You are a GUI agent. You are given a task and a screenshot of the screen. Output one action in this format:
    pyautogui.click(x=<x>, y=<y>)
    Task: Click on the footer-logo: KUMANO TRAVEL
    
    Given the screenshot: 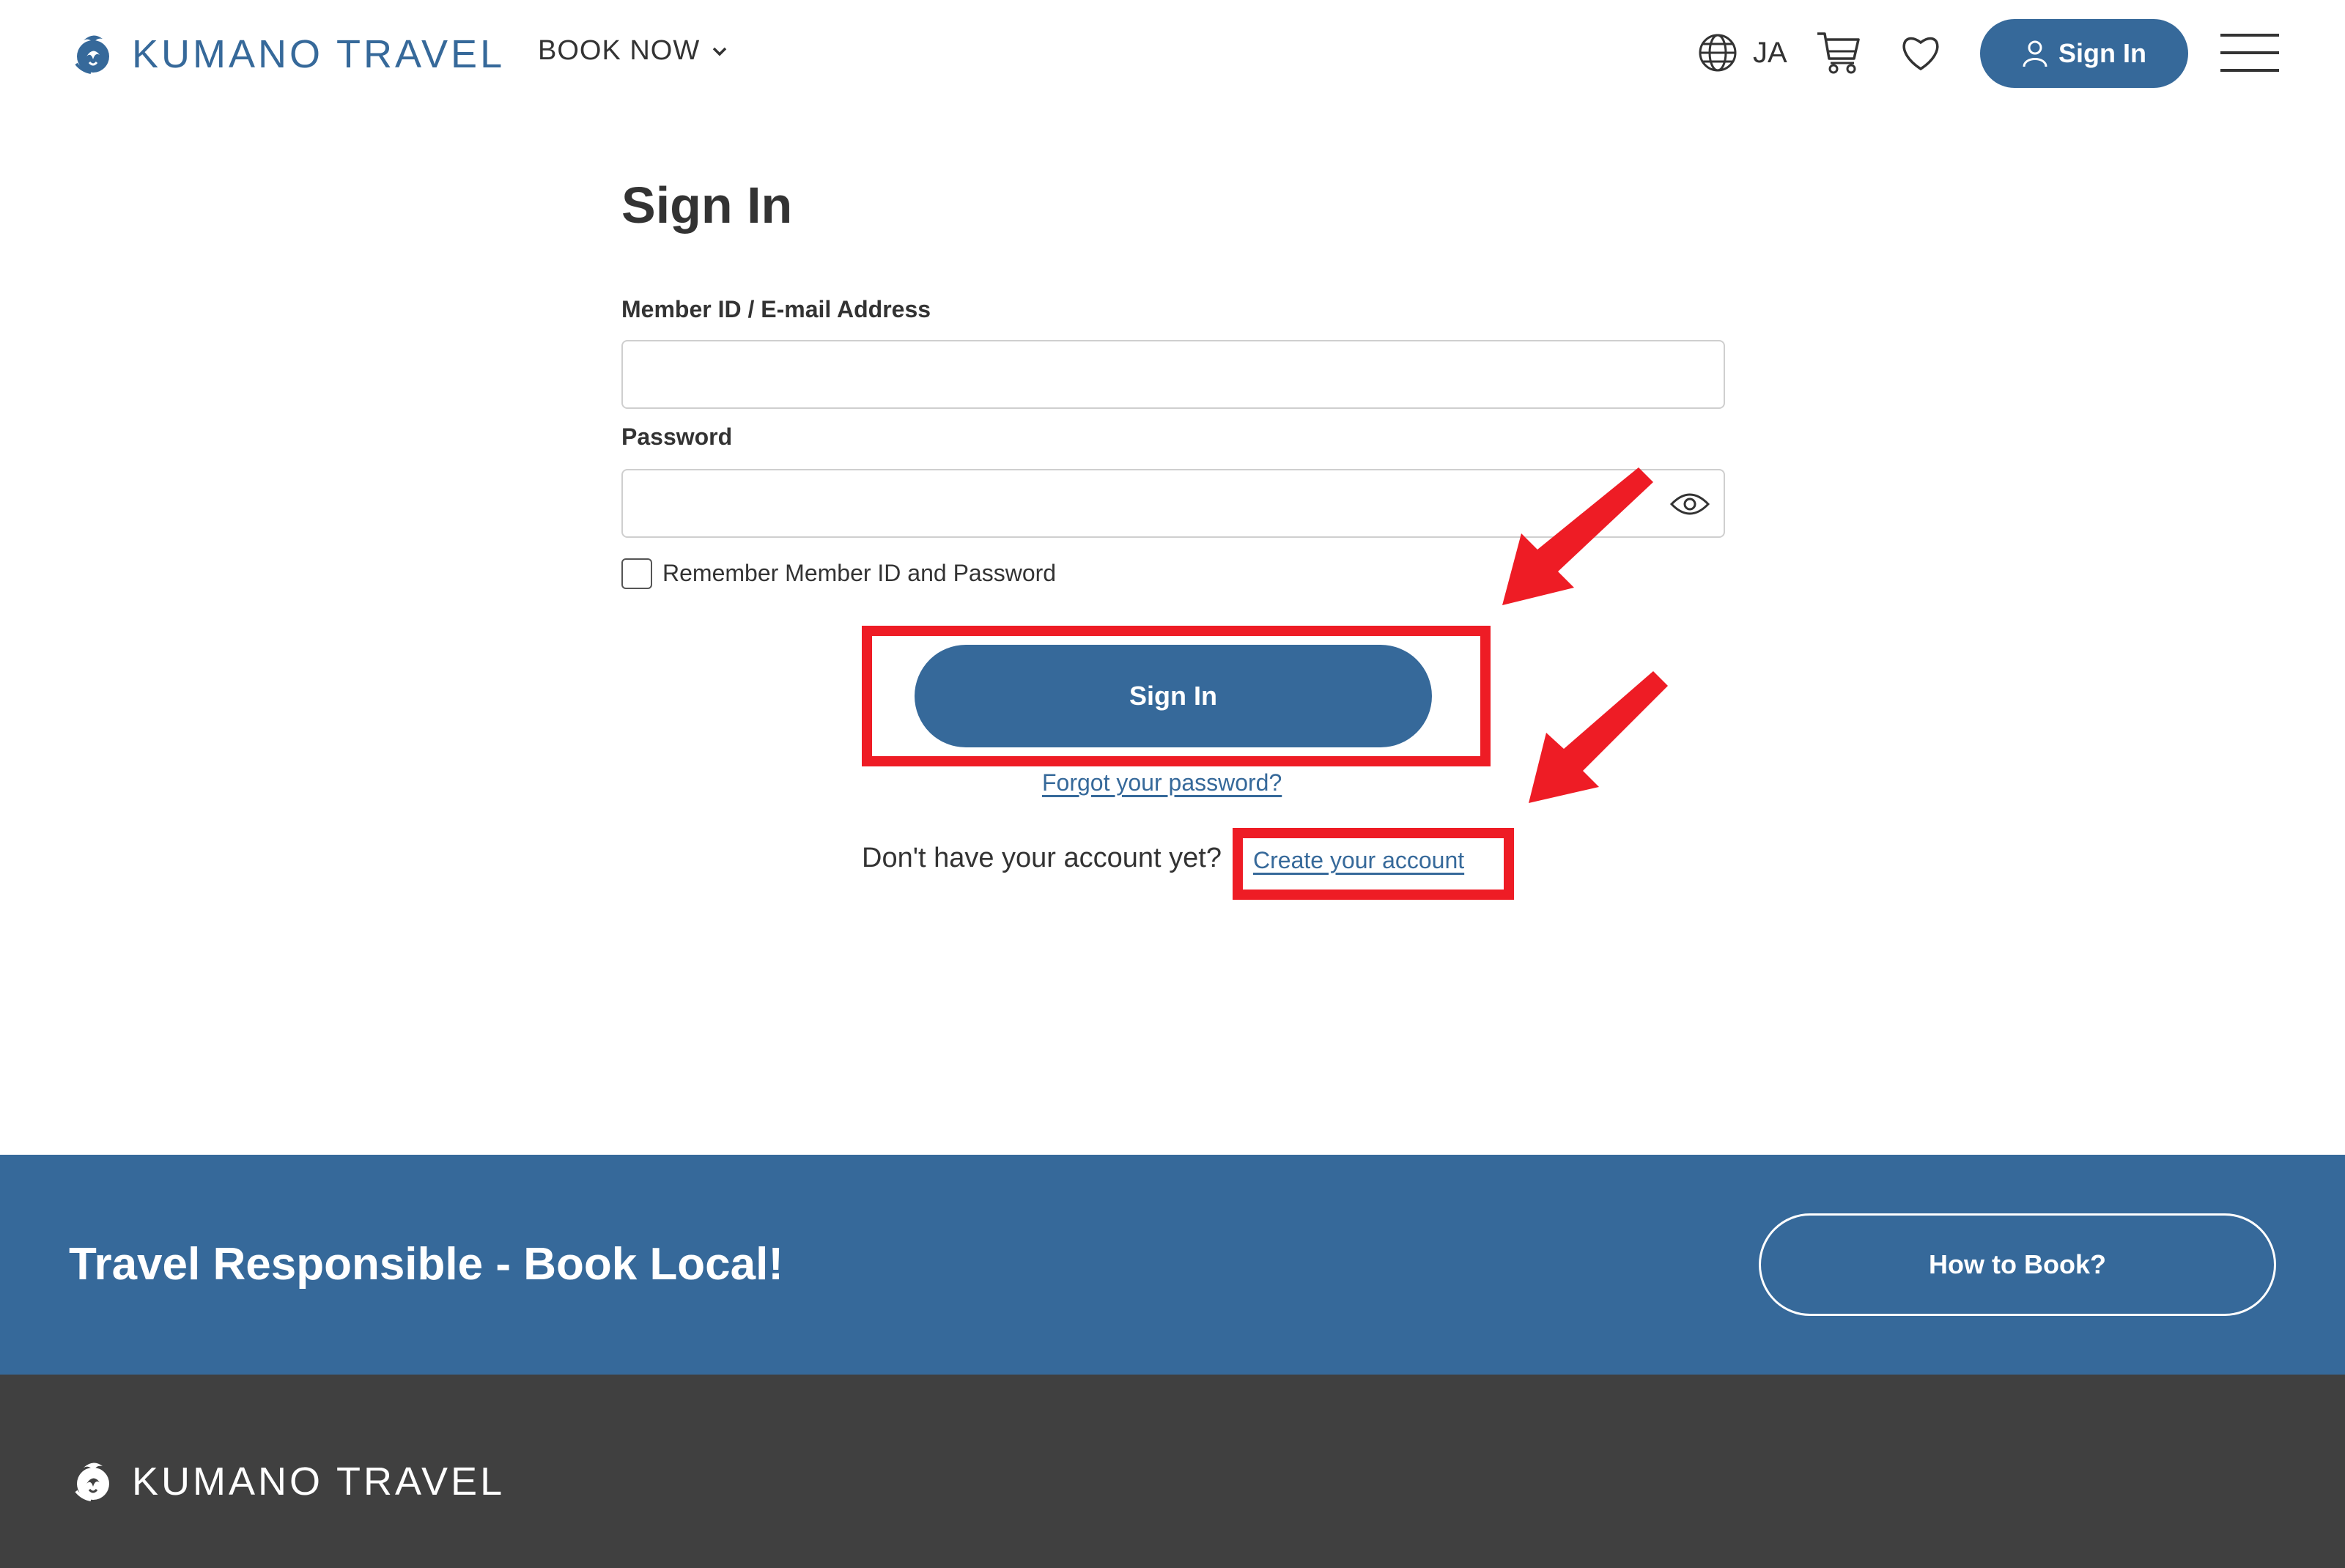 What is the action you would take?
    pyautogui.click(x=287, y=1481)
    